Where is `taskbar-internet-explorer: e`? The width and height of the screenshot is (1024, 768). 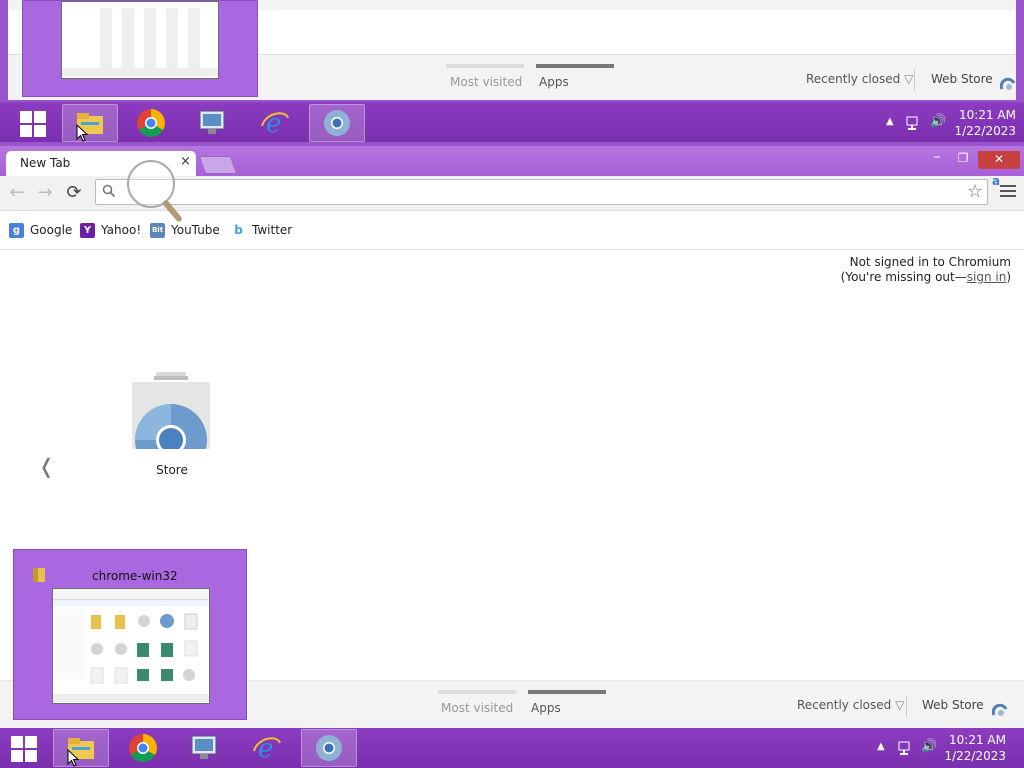
taskbar-internet-explorer: e is located at coordinates (267, 748).